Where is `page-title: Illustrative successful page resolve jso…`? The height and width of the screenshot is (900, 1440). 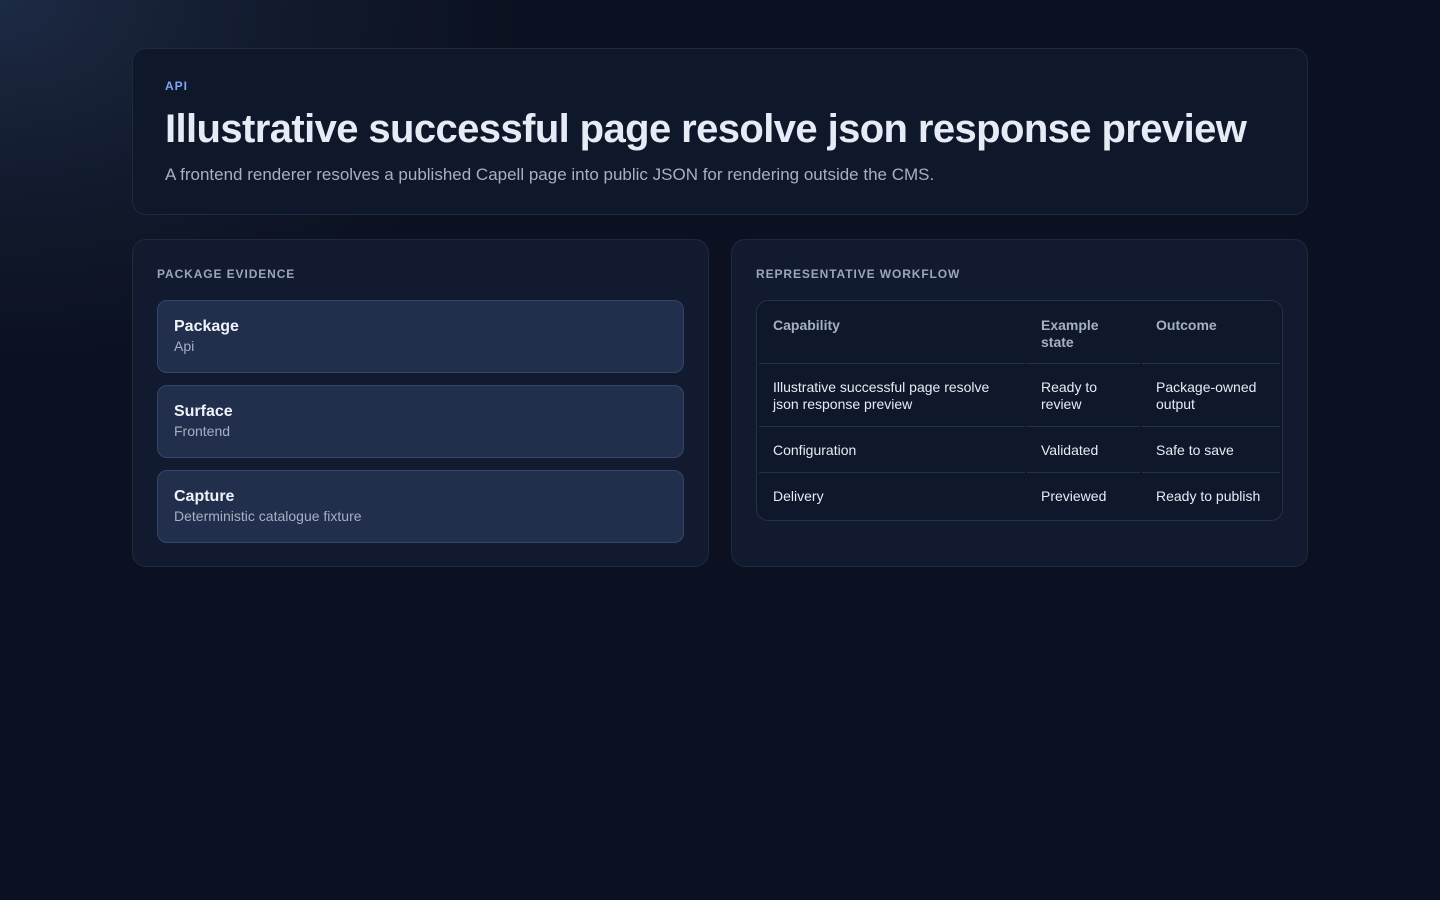
page-title: Illustrative successful page resolve jso… is located at coordinates (706, 129).